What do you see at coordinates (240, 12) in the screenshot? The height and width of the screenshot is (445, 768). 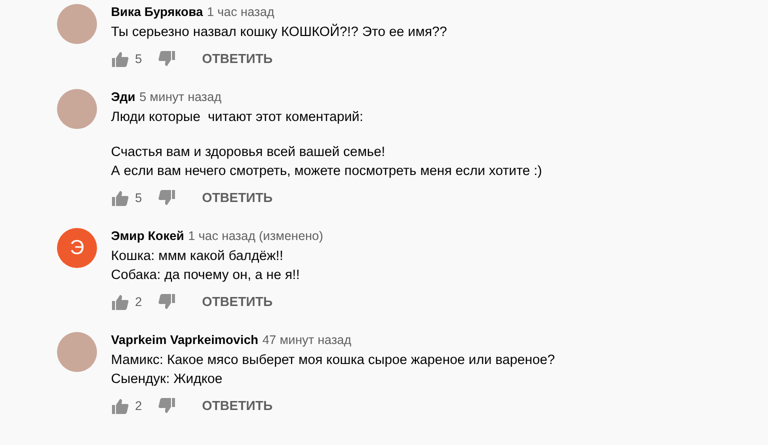 I see `timestamp: 1 час назад` at bounding box center [240, 12].